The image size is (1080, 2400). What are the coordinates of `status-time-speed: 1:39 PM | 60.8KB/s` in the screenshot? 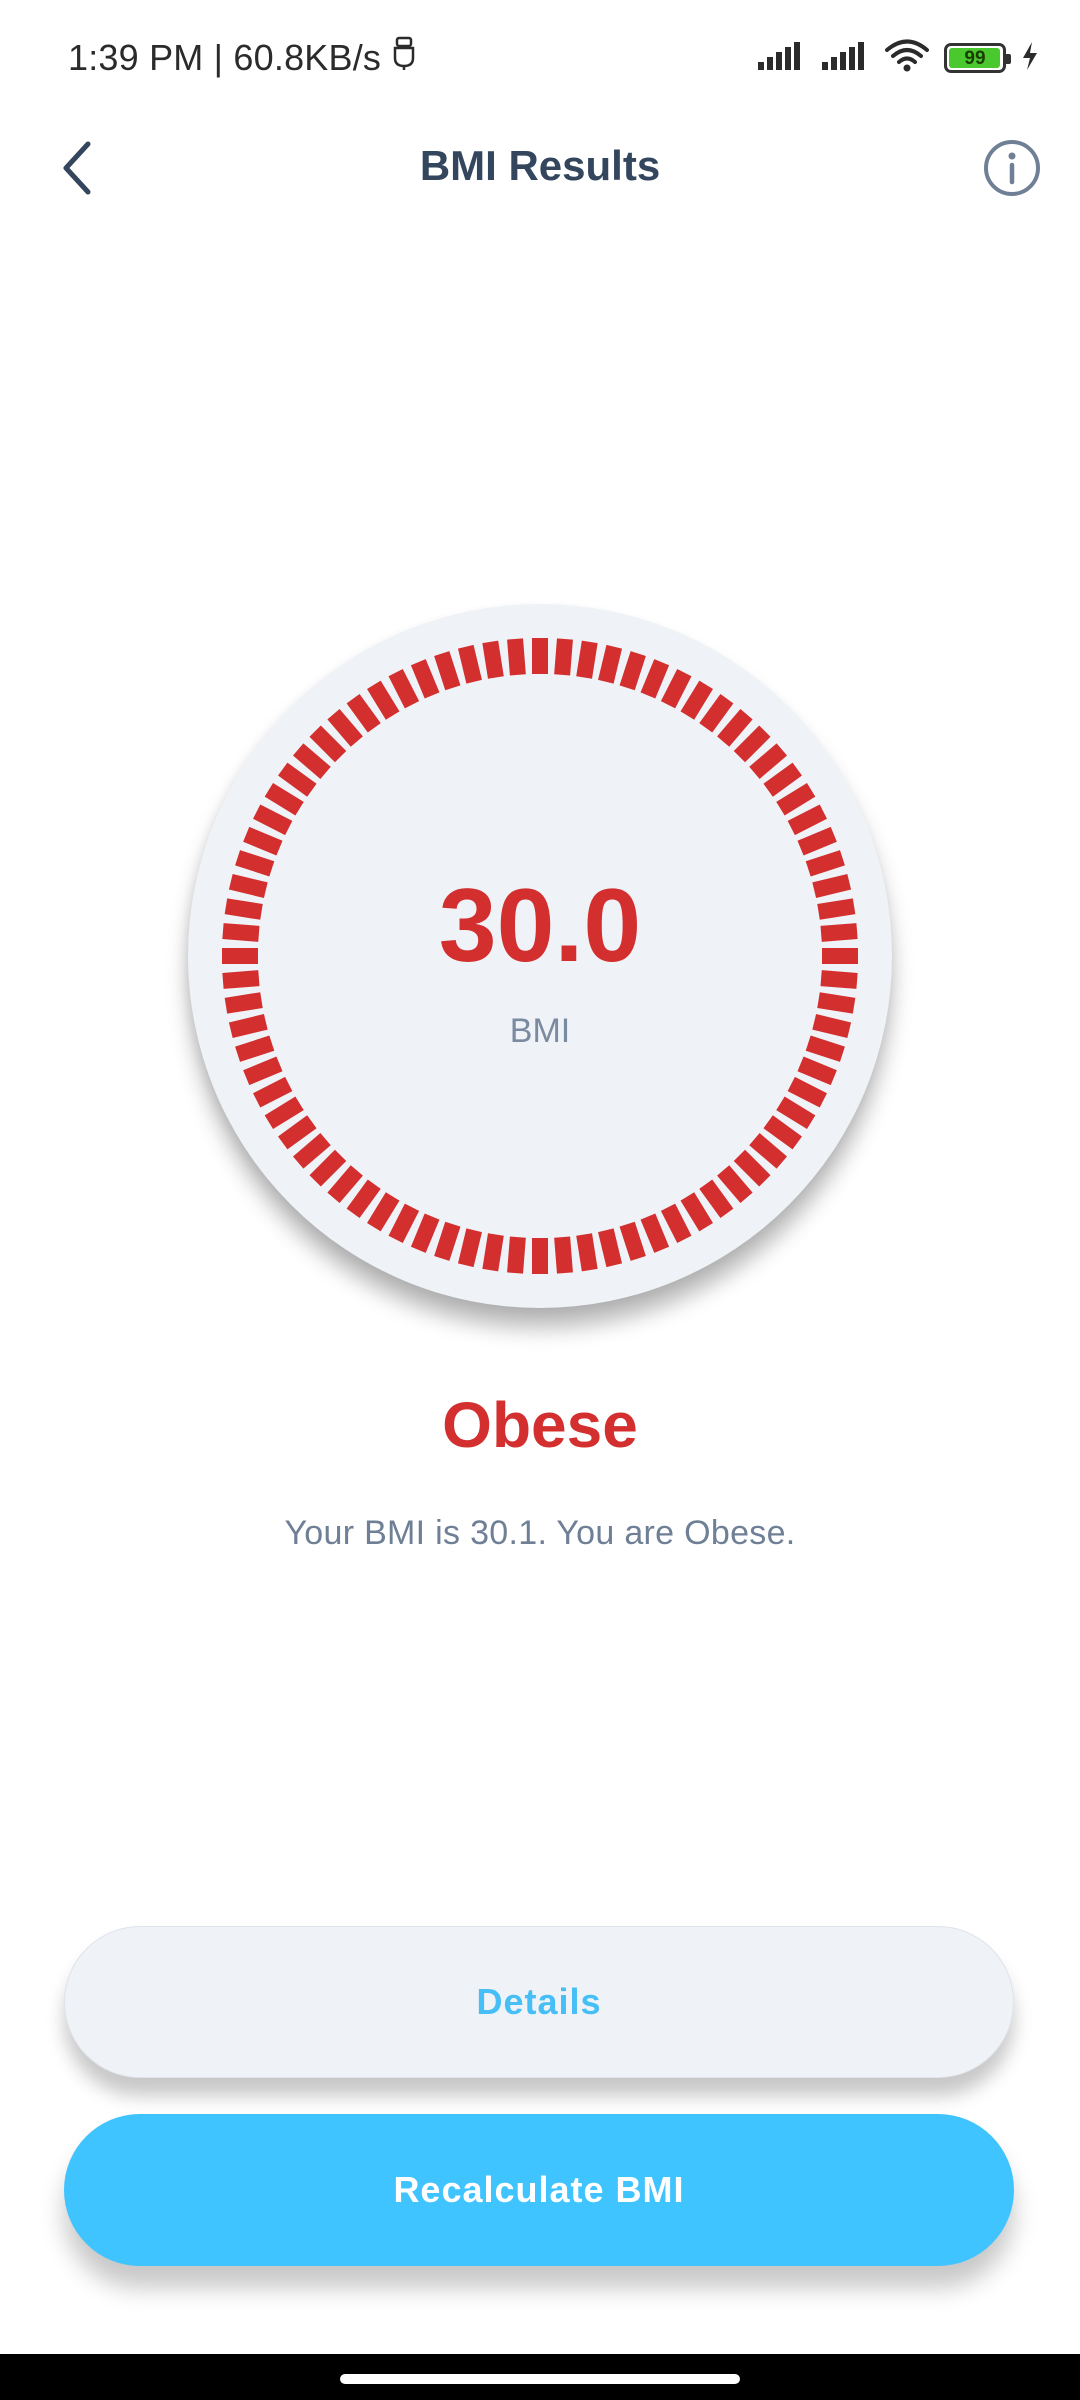 It's located at (225, 57).